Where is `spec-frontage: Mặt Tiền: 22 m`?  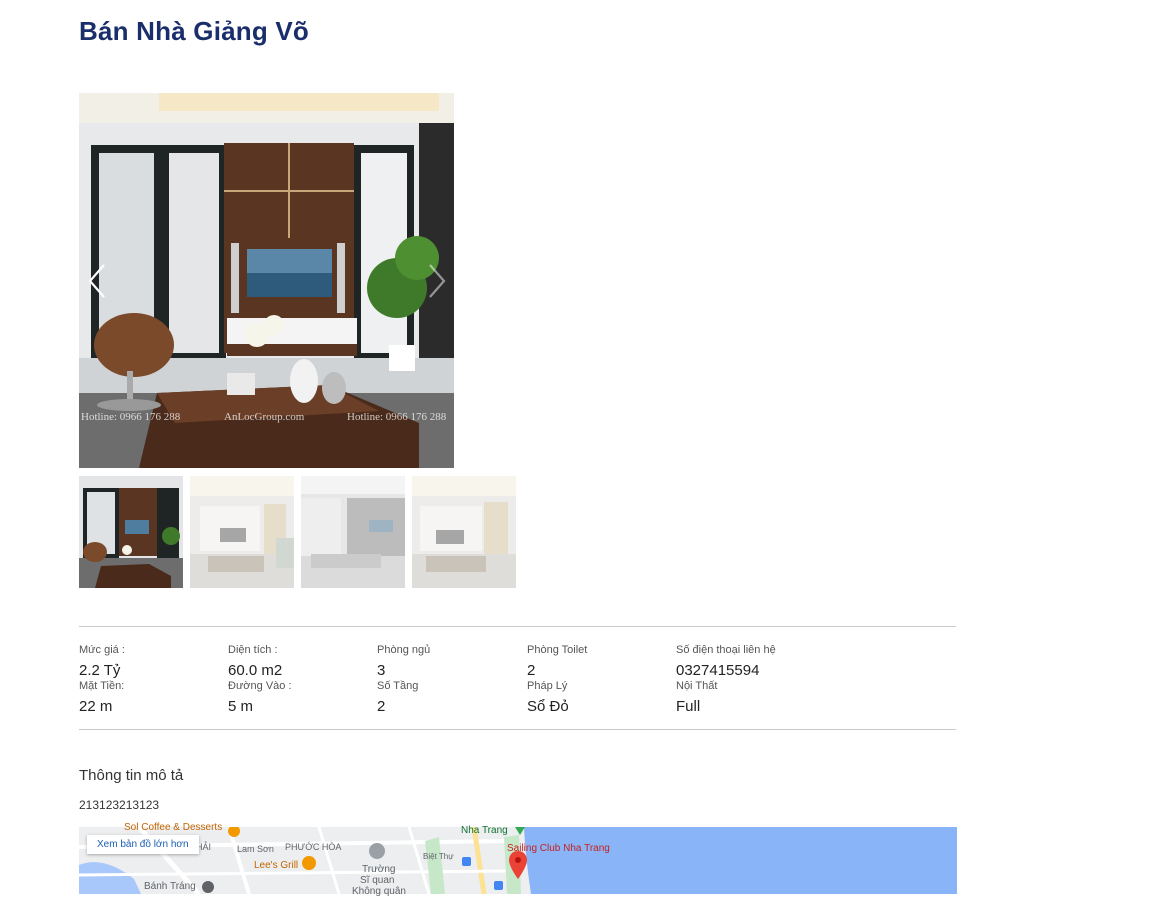 spec-frontage: Mặt Tiền: 22 m is located at coordinates (149, 698).